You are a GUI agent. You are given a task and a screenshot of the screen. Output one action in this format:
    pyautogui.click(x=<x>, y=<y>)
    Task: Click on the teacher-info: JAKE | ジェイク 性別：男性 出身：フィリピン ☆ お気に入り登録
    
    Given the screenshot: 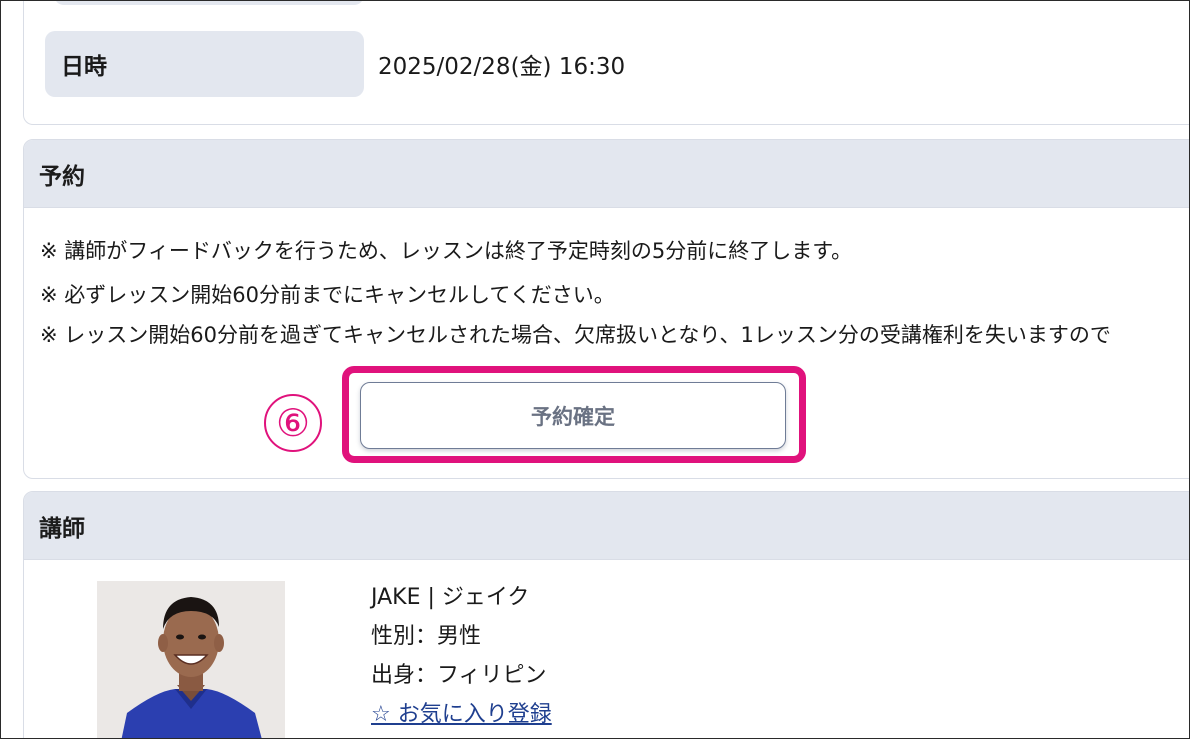 What is the action you would take?
    pyautogui.click(x=461, y=656)
    